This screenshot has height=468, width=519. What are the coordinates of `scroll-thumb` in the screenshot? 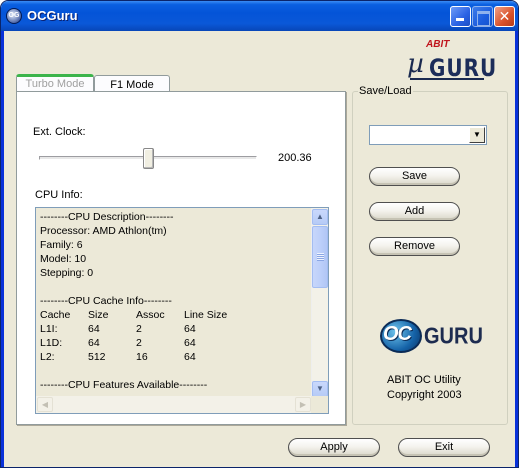 It's located at (320, 257).